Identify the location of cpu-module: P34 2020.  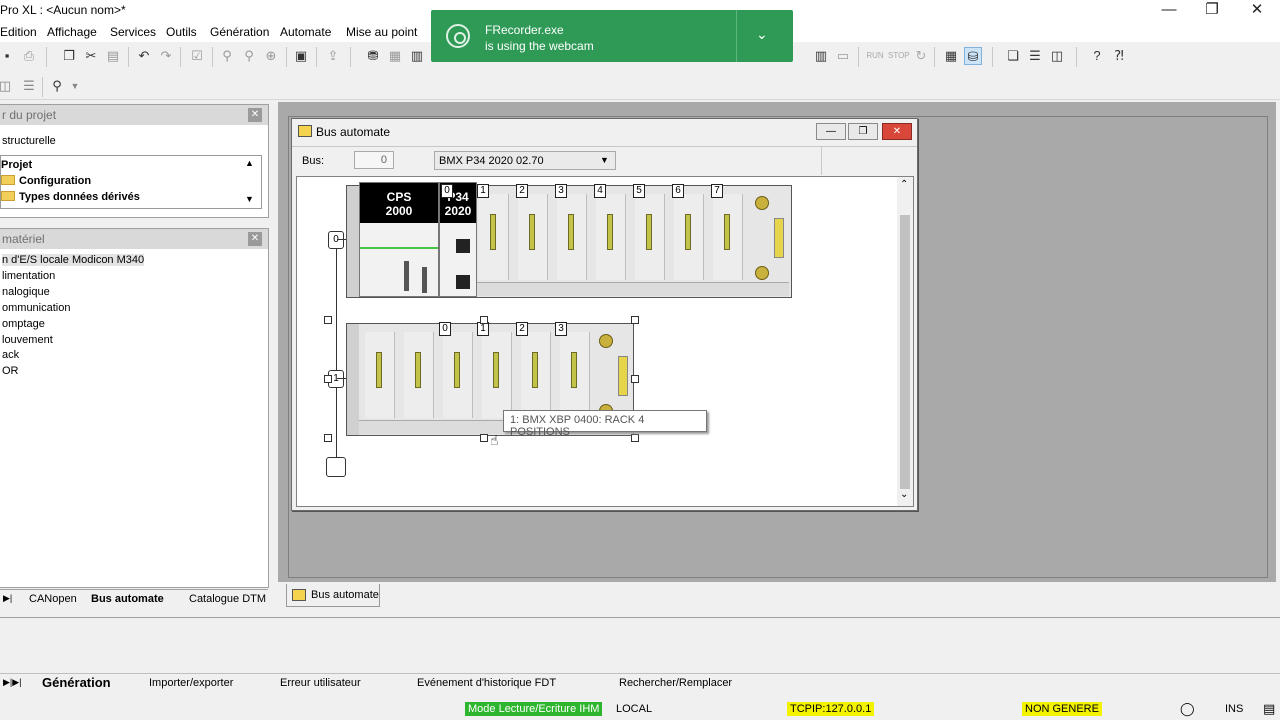
(458, 239).